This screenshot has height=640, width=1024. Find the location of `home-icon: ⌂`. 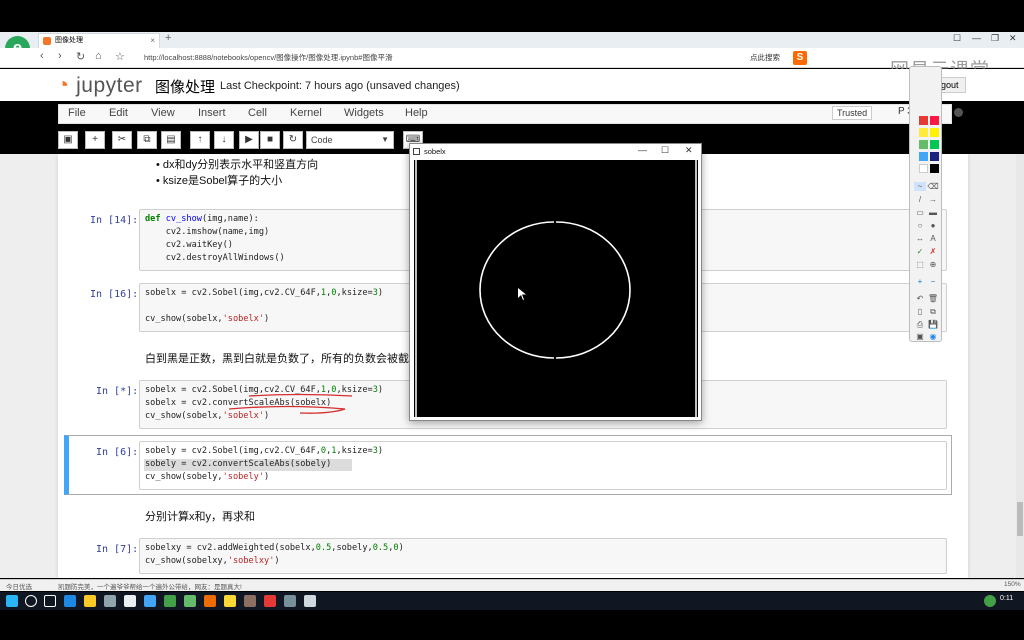

home-icon: ⌂ is located at coordinates (98, 56).